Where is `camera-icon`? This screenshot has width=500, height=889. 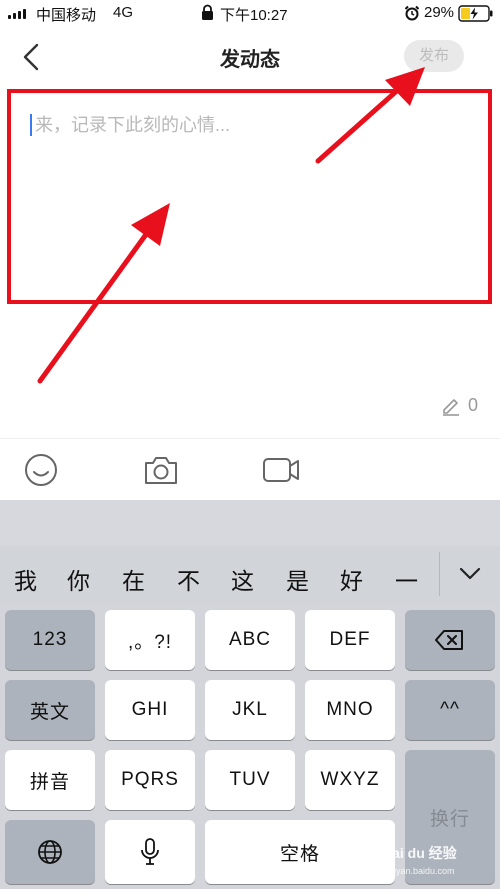 camera-icon is located at coordinates (161, 470).